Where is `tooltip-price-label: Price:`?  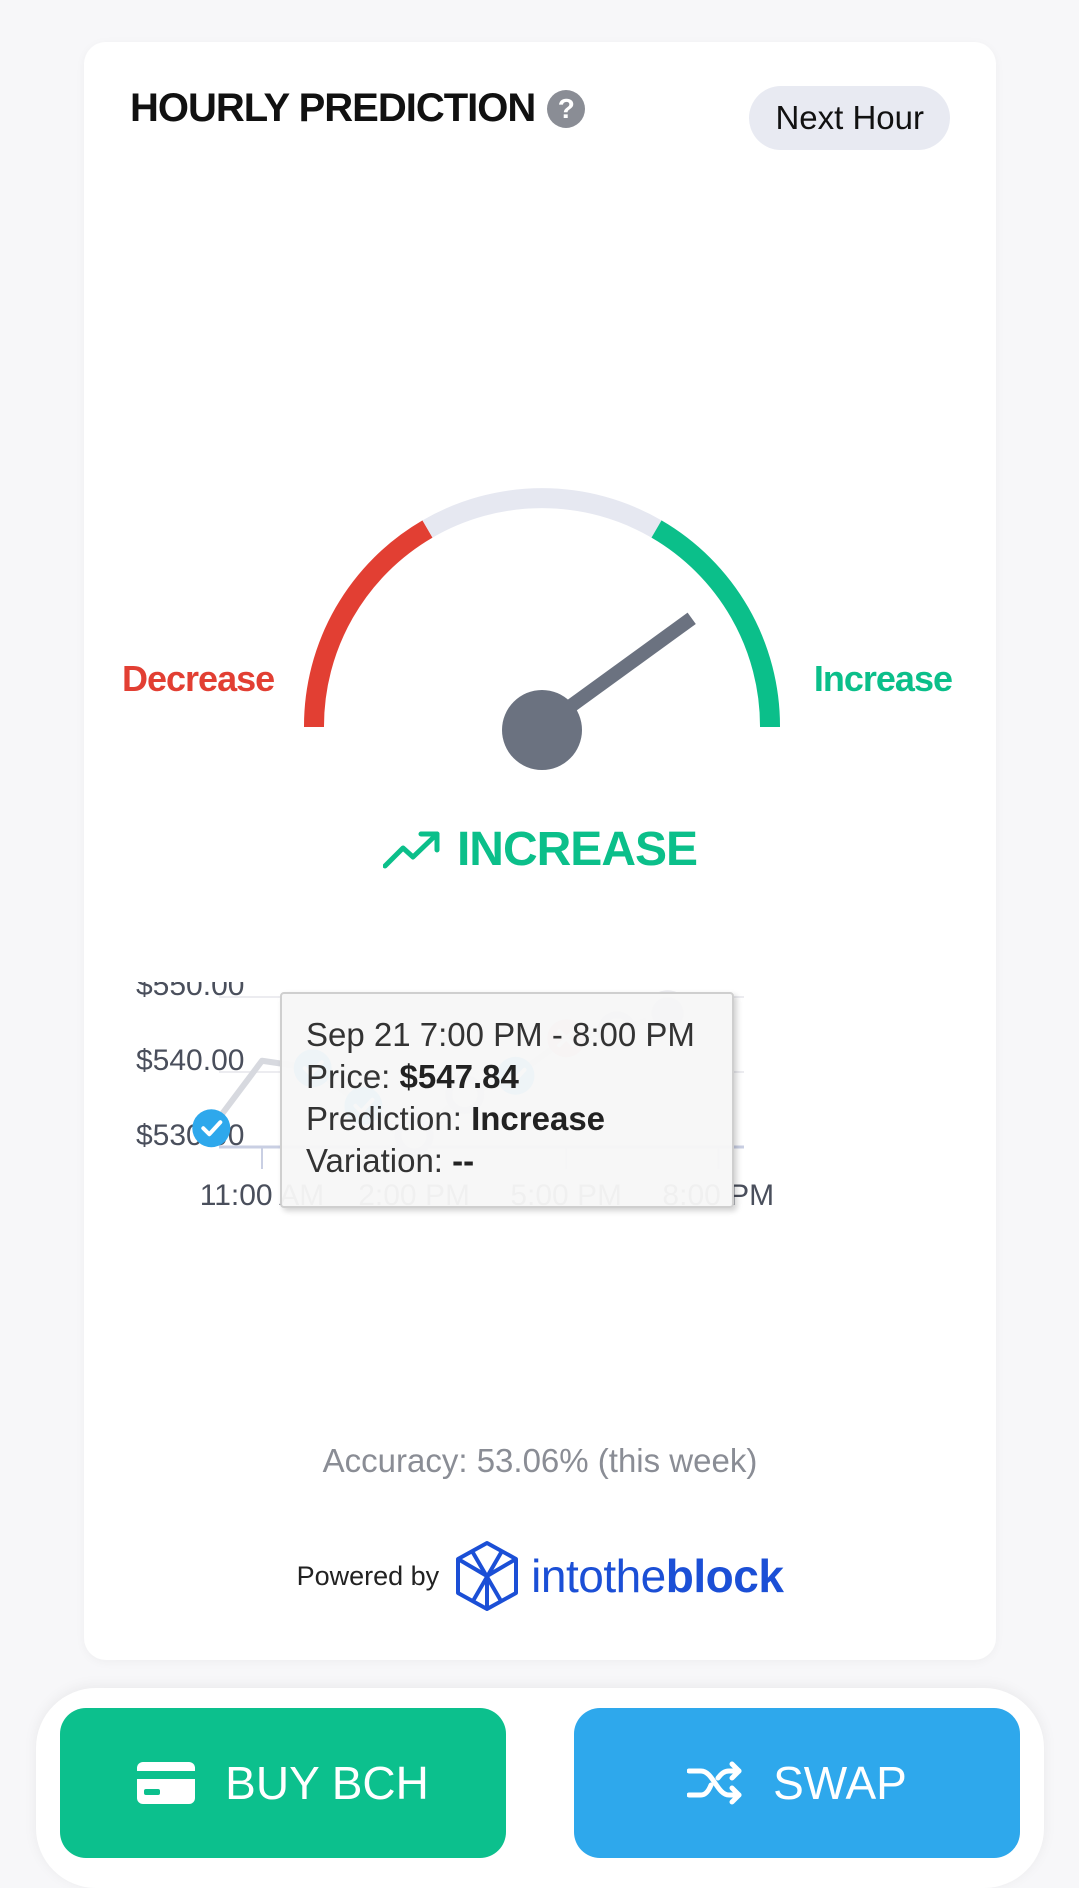 tooltip-price-label: Price: is located at coordinates (348, 1076).